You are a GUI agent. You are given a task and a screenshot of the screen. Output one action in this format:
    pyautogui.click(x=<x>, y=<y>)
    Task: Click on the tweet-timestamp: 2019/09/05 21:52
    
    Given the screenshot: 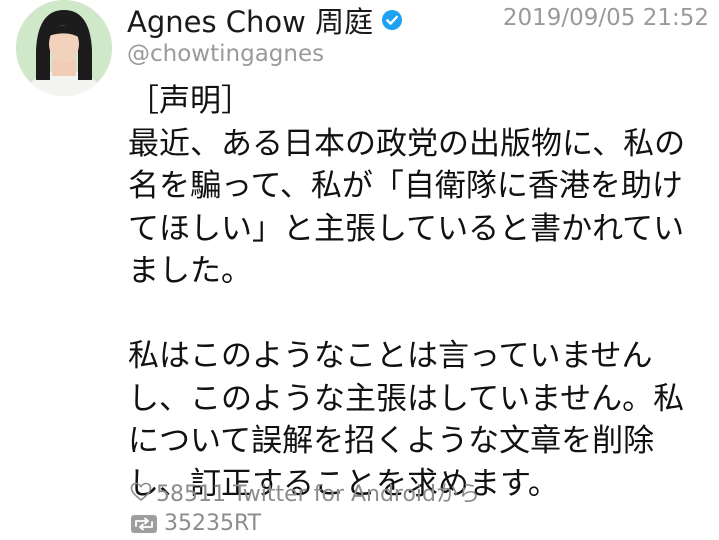 What is the action you would take?
    pyautogui.click(x=605, y=18)
    